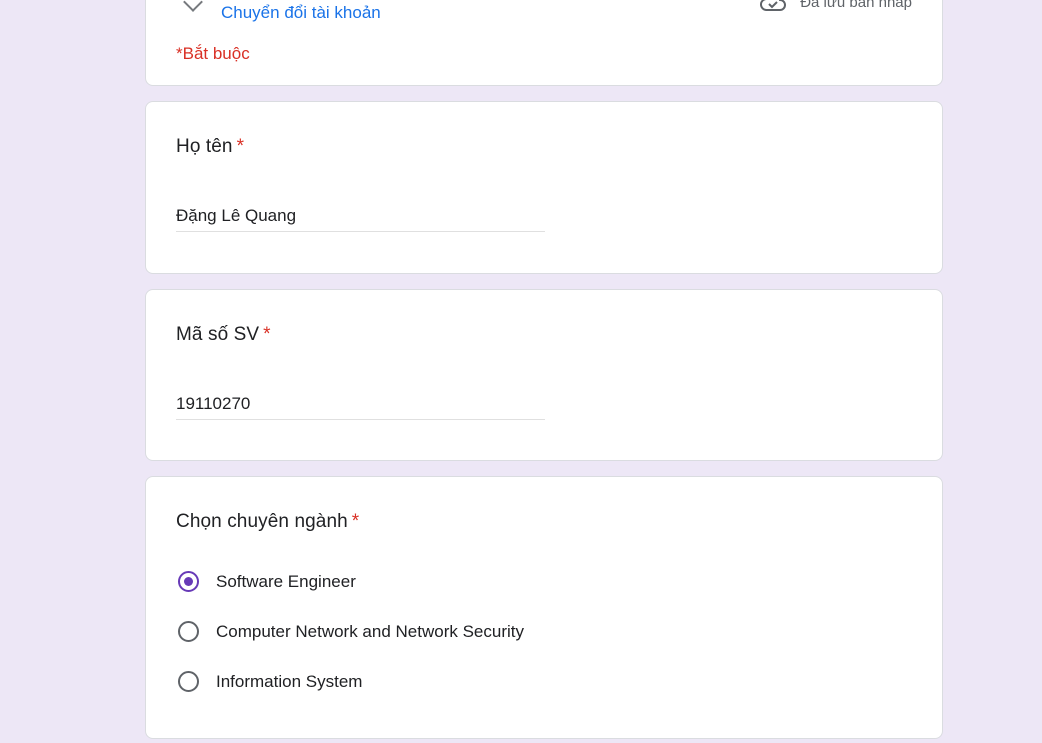  Describe the element at coordinates (218, 334) in the screenshot. I see `question-title-text: Mã số SV` at that location.